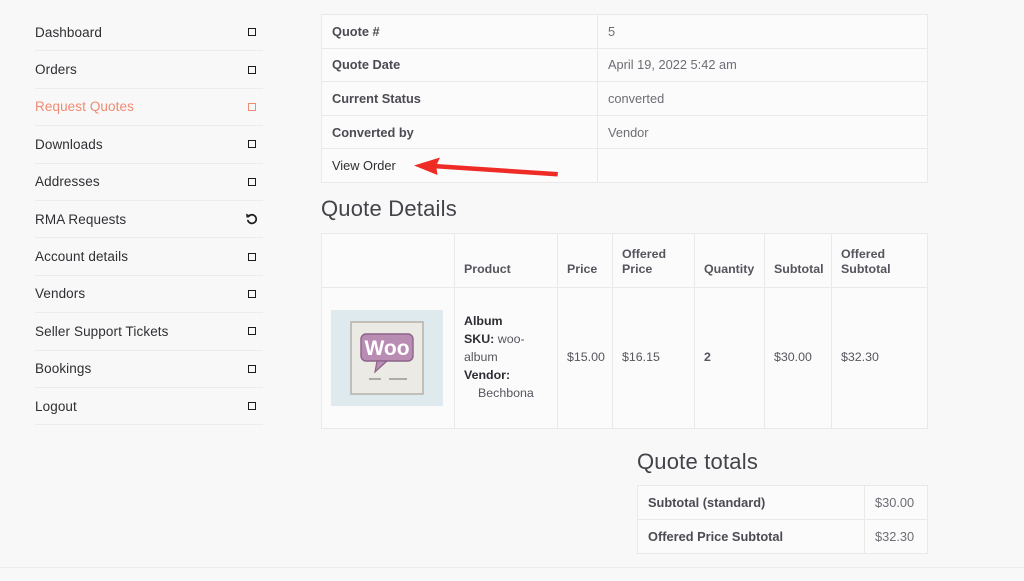  What do you see at coordinates (389, 208) in the screenshot?
I see `quote-details-title: Quote Details` at bounding box center [389, 208].